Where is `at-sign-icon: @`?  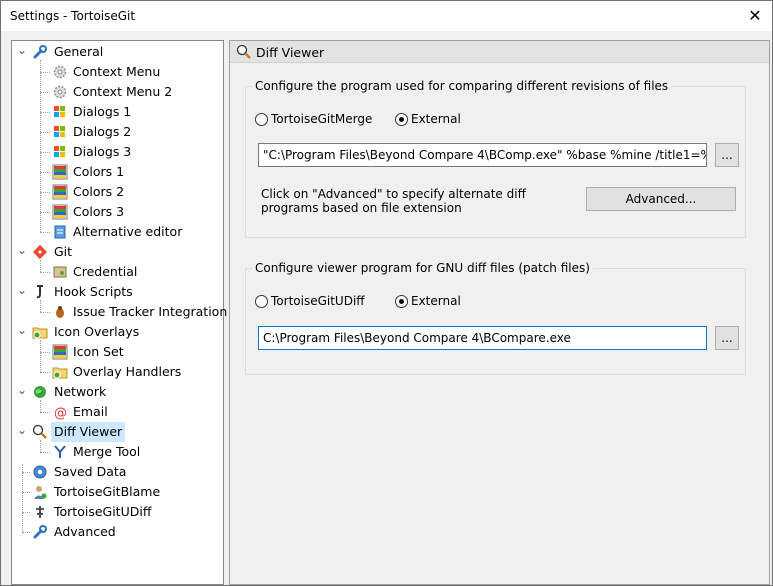
at-sign-icon: @ is located at coordinates (60, 412).